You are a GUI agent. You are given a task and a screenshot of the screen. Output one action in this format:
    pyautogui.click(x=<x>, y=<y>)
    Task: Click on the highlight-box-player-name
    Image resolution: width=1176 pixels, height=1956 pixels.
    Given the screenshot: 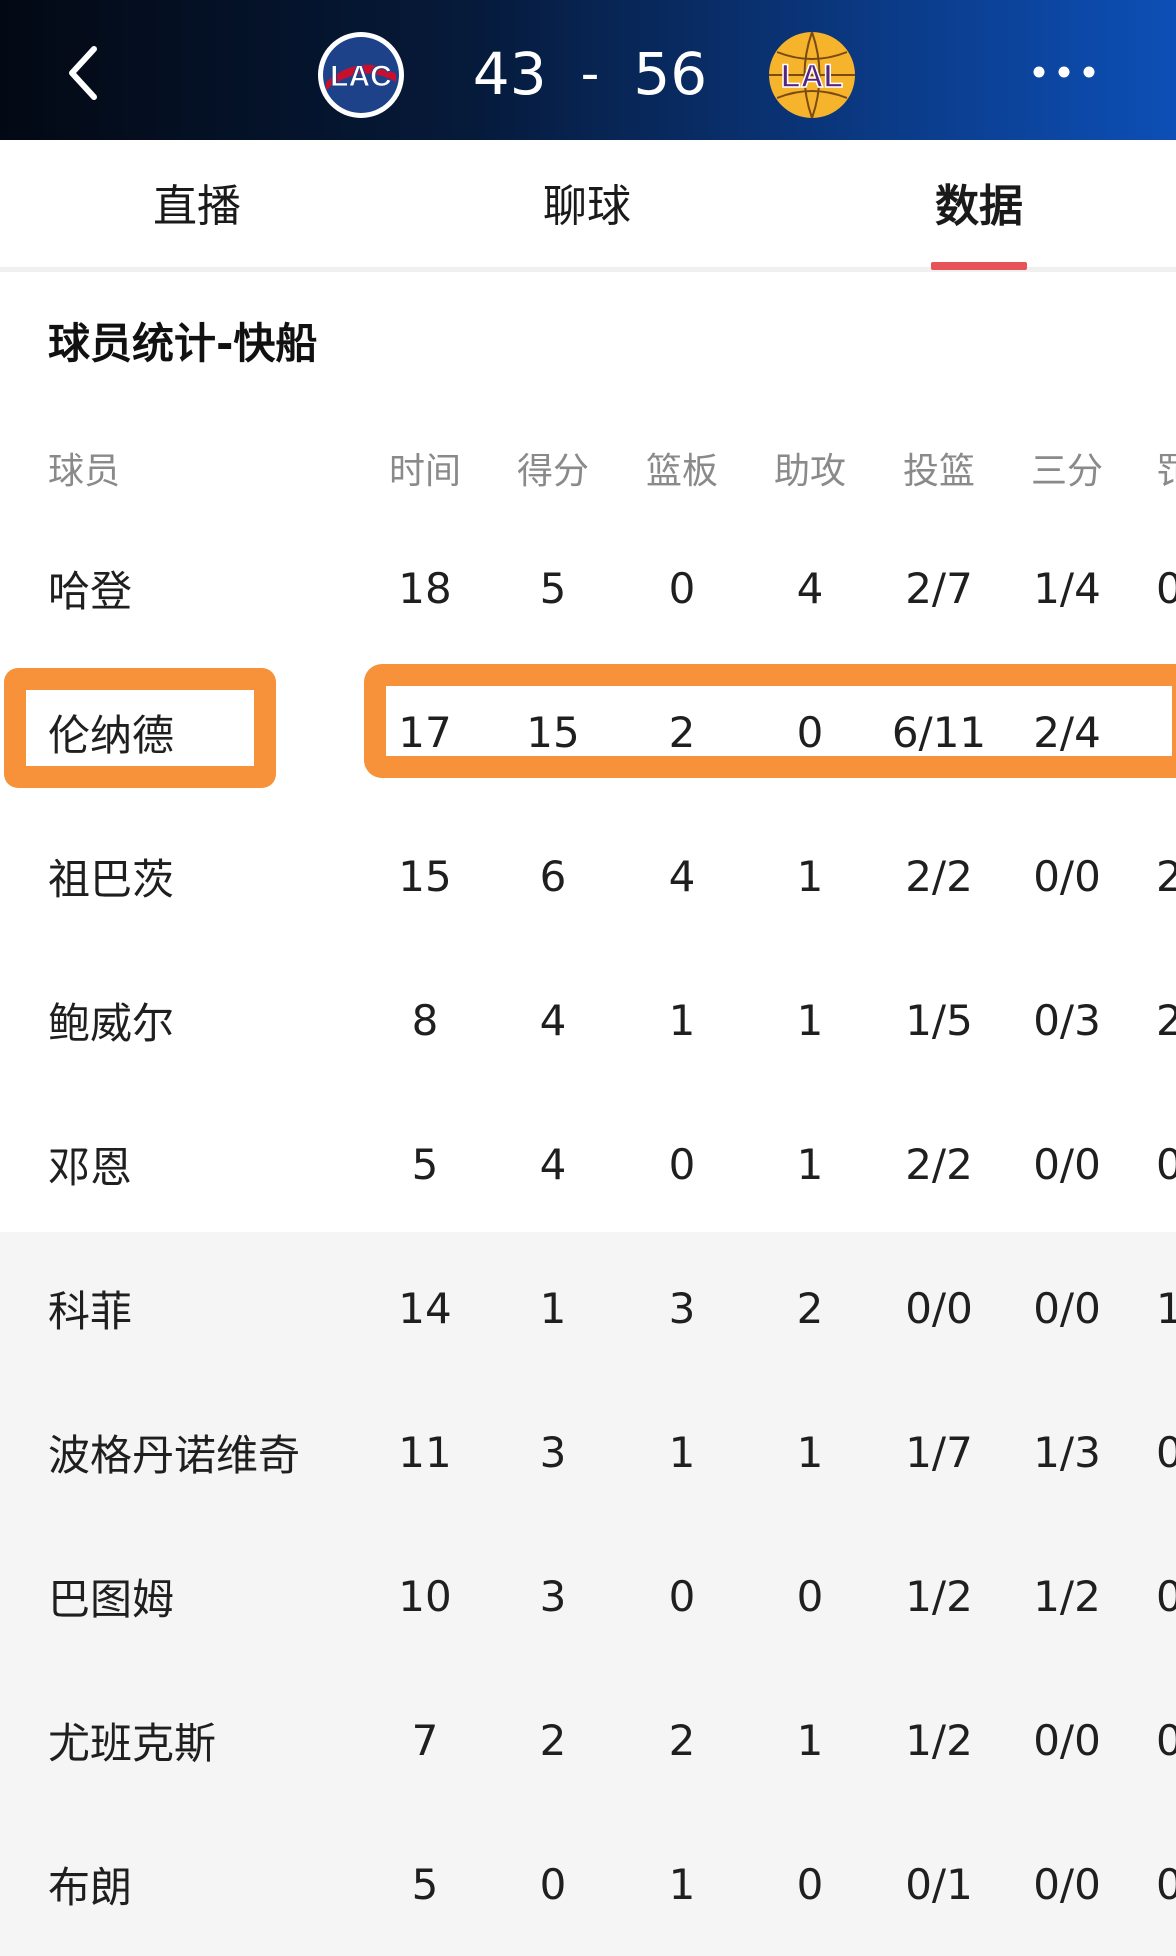 What is the action you would take?
    pyautogui.click(x=140, y=728)
    